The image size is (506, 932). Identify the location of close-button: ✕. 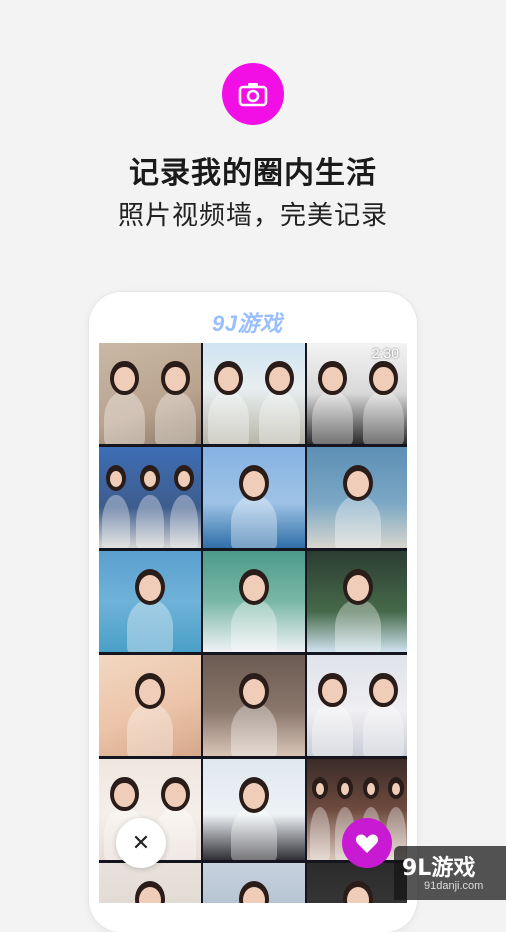
(141, 843).